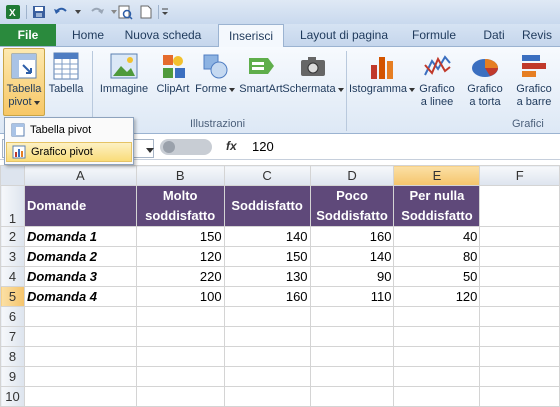 The width and height of the screenshot is (560, 407). What do you see at coordinates (263, 146) in the screenshot?
I see `formula-input: 120` at bounding box center [263, 146].